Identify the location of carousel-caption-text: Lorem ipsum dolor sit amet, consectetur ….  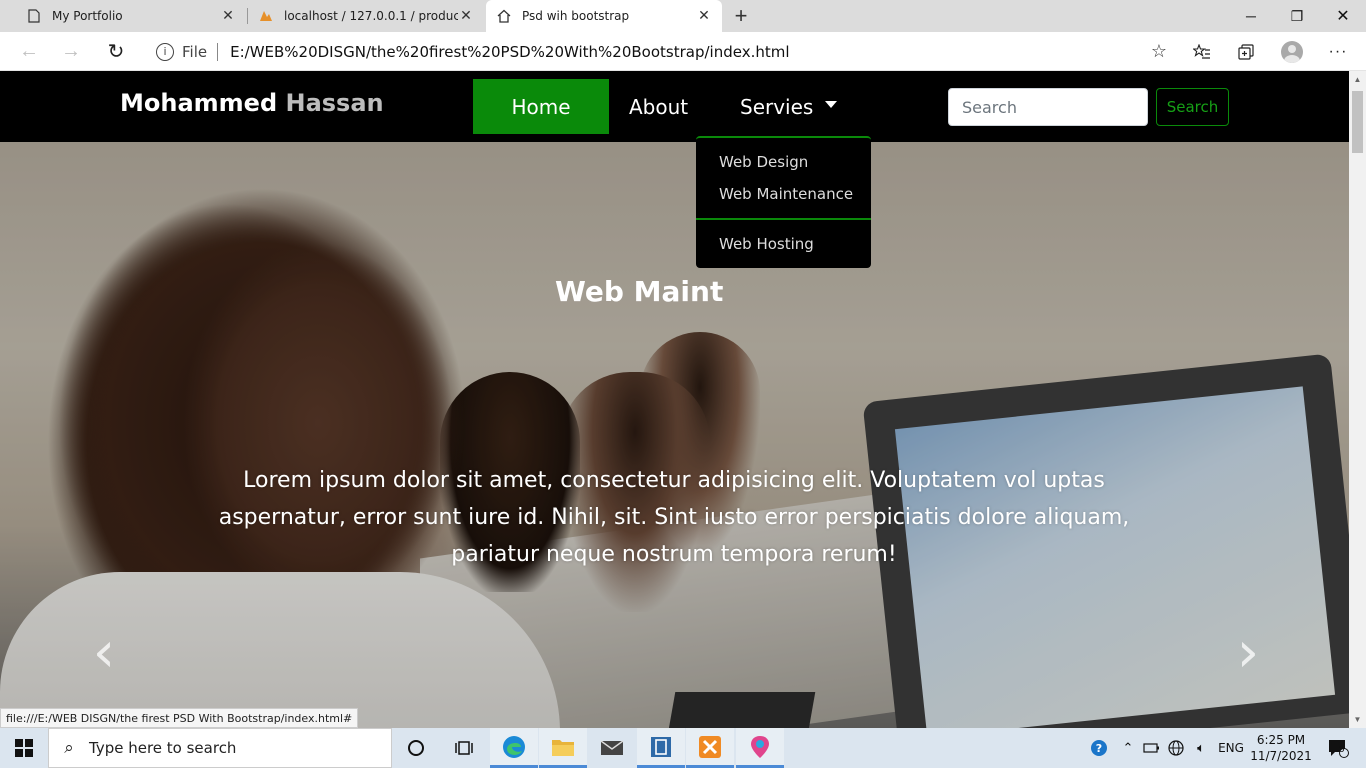
(674, 517).